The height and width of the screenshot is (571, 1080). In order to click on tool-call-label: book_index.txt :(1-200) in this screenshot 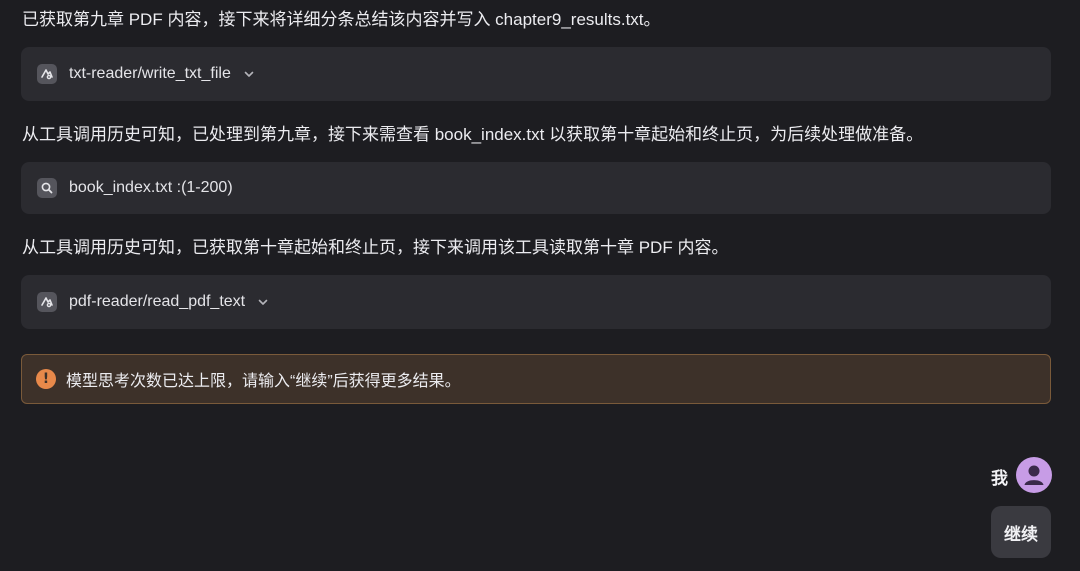, I will do `click(151, 187)`.